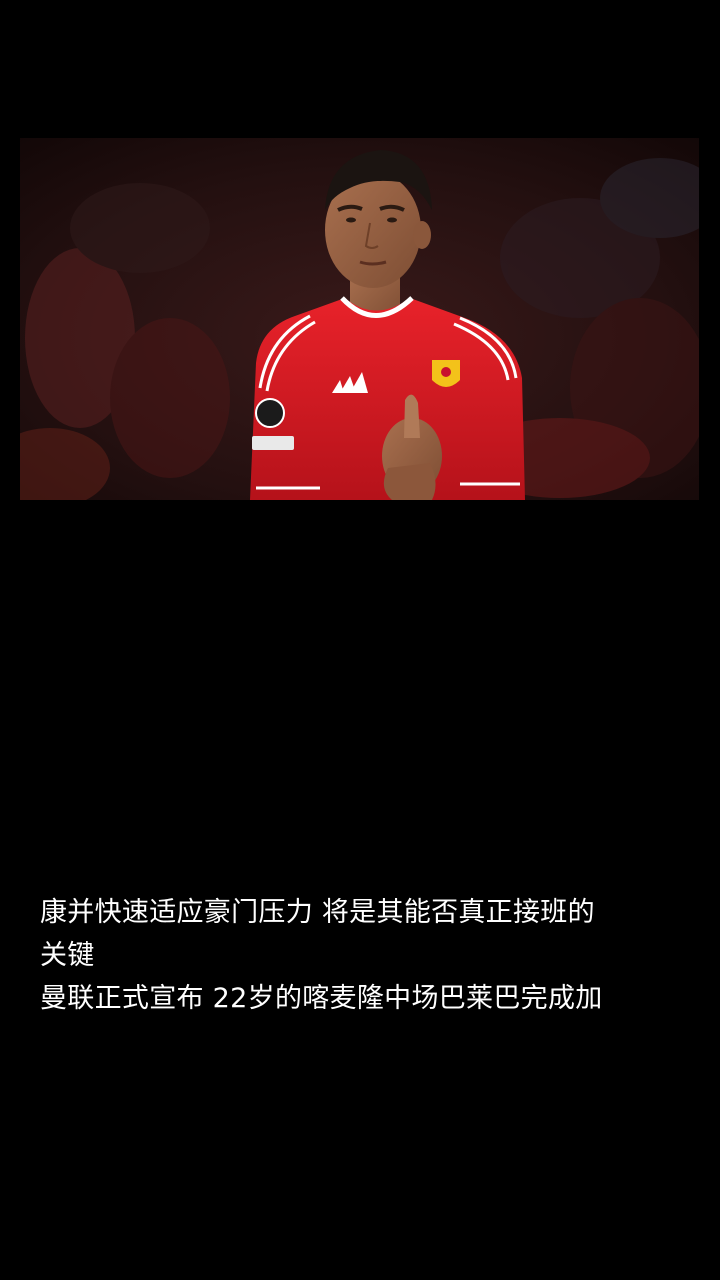 This screenshot has width=720, height=1280. What do you see at coordinates (321, 998) in the screenshot?
I see `caption-line-3: 曼联正式宣布 22岁的喀麦隆中场巴莱巴完成加` at bounding box center [321, 998].